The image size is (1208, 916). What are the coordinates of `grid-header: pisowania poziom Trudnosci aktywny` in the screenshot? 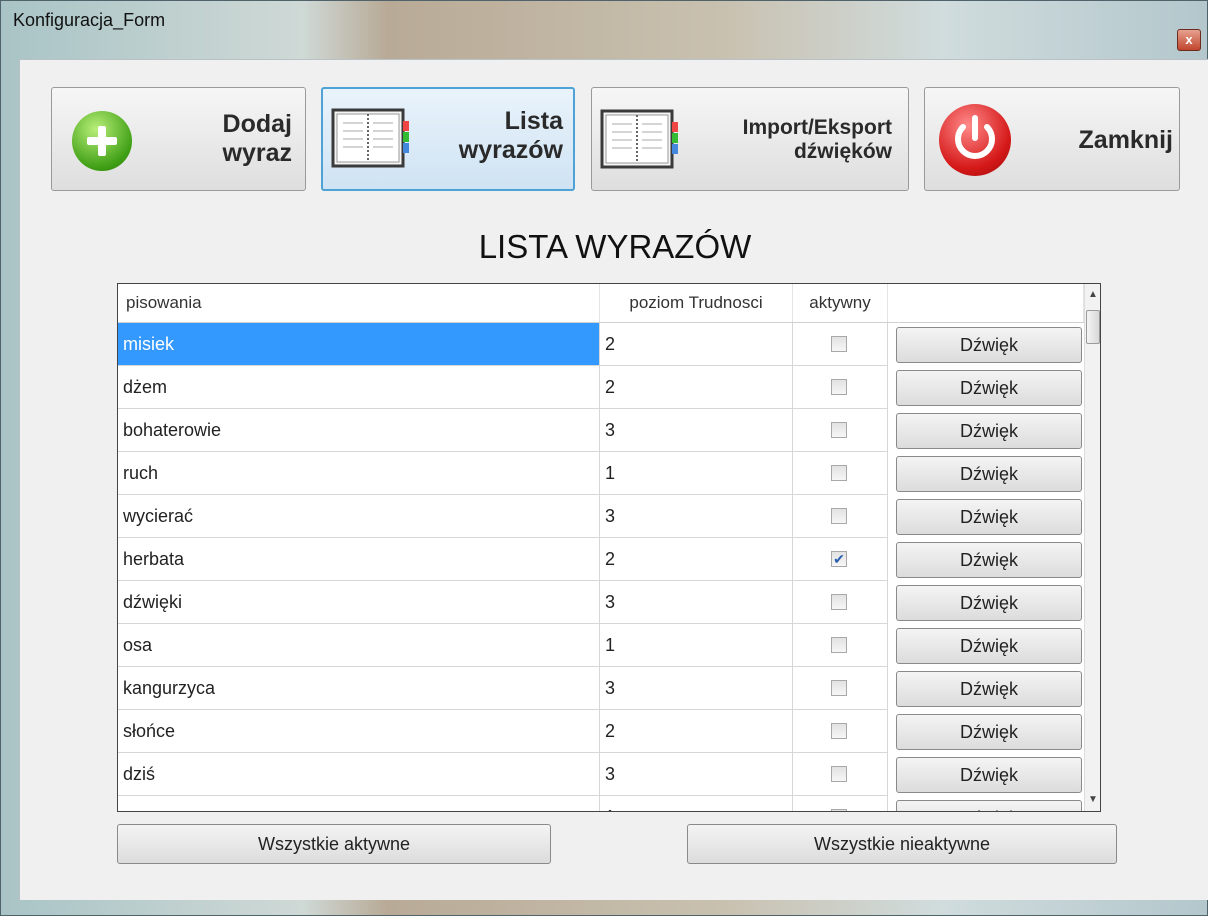 It's located at (601, 303).